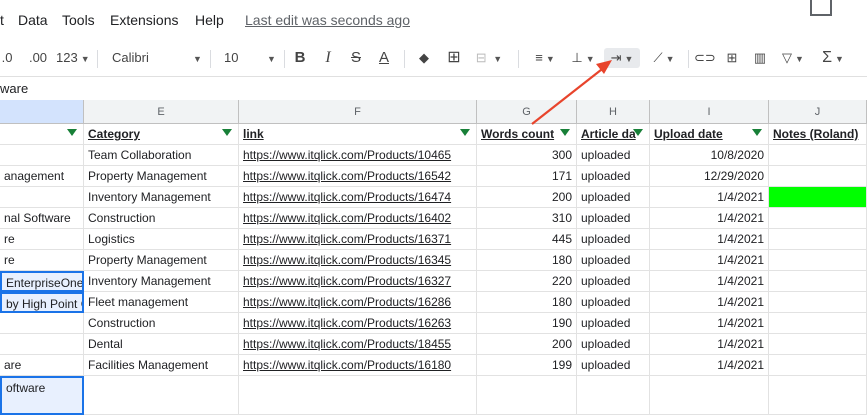 The height and width of the screenshot is (415, 867). What do you see at coordinates (358, 365) in the screenshot?
I see `link-cell: https://www.itqlick.com/Products/16180` at bounding box center [358, 365].